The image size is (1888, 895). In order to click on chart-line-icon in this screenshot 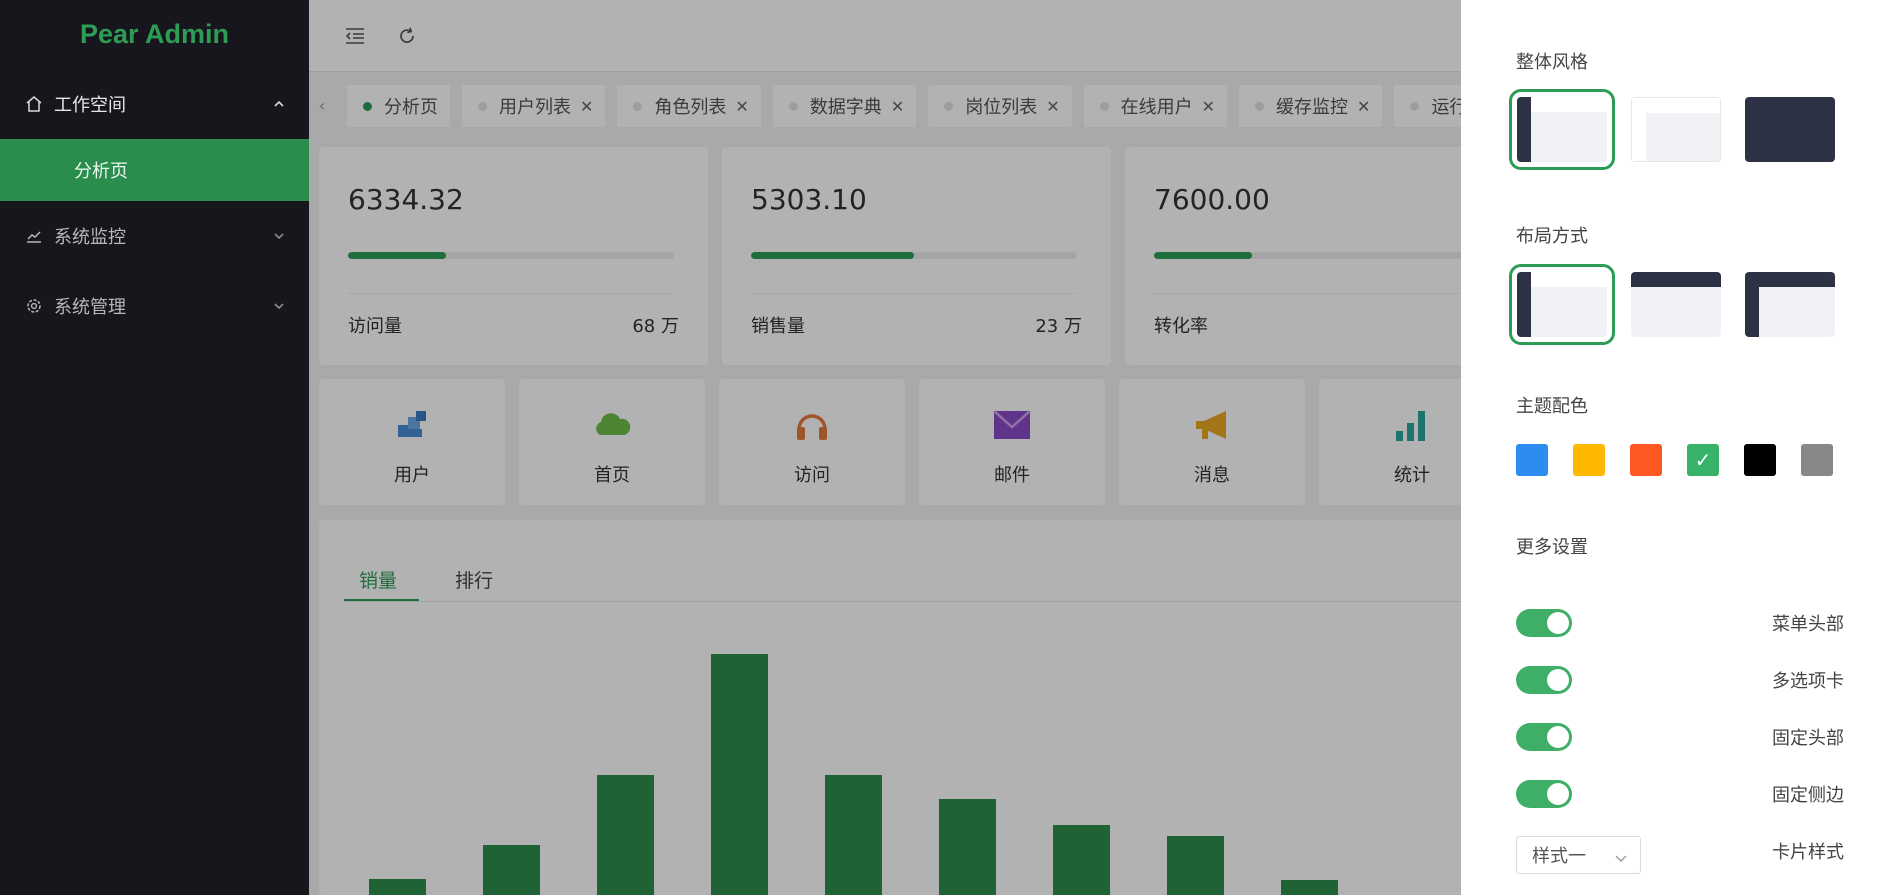, I will do `click(34, 236)`.